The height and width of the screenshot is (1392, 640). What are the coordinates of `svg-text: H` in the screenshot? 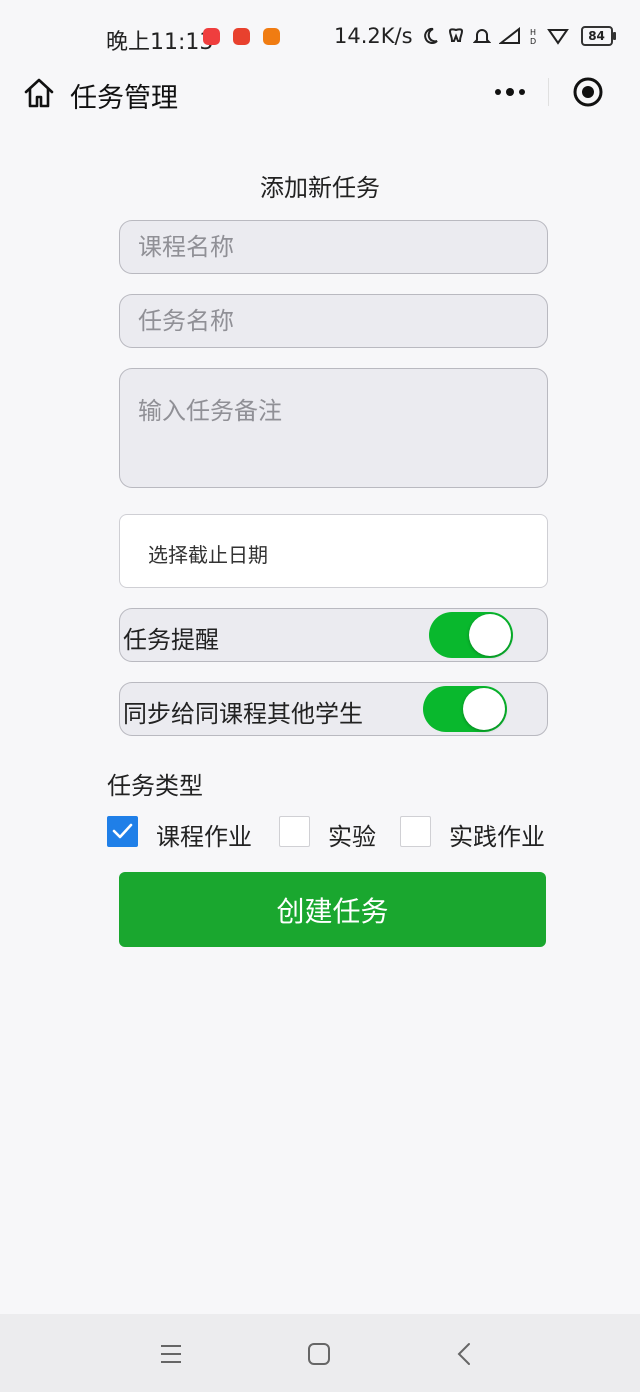 It's located at (533, 32).